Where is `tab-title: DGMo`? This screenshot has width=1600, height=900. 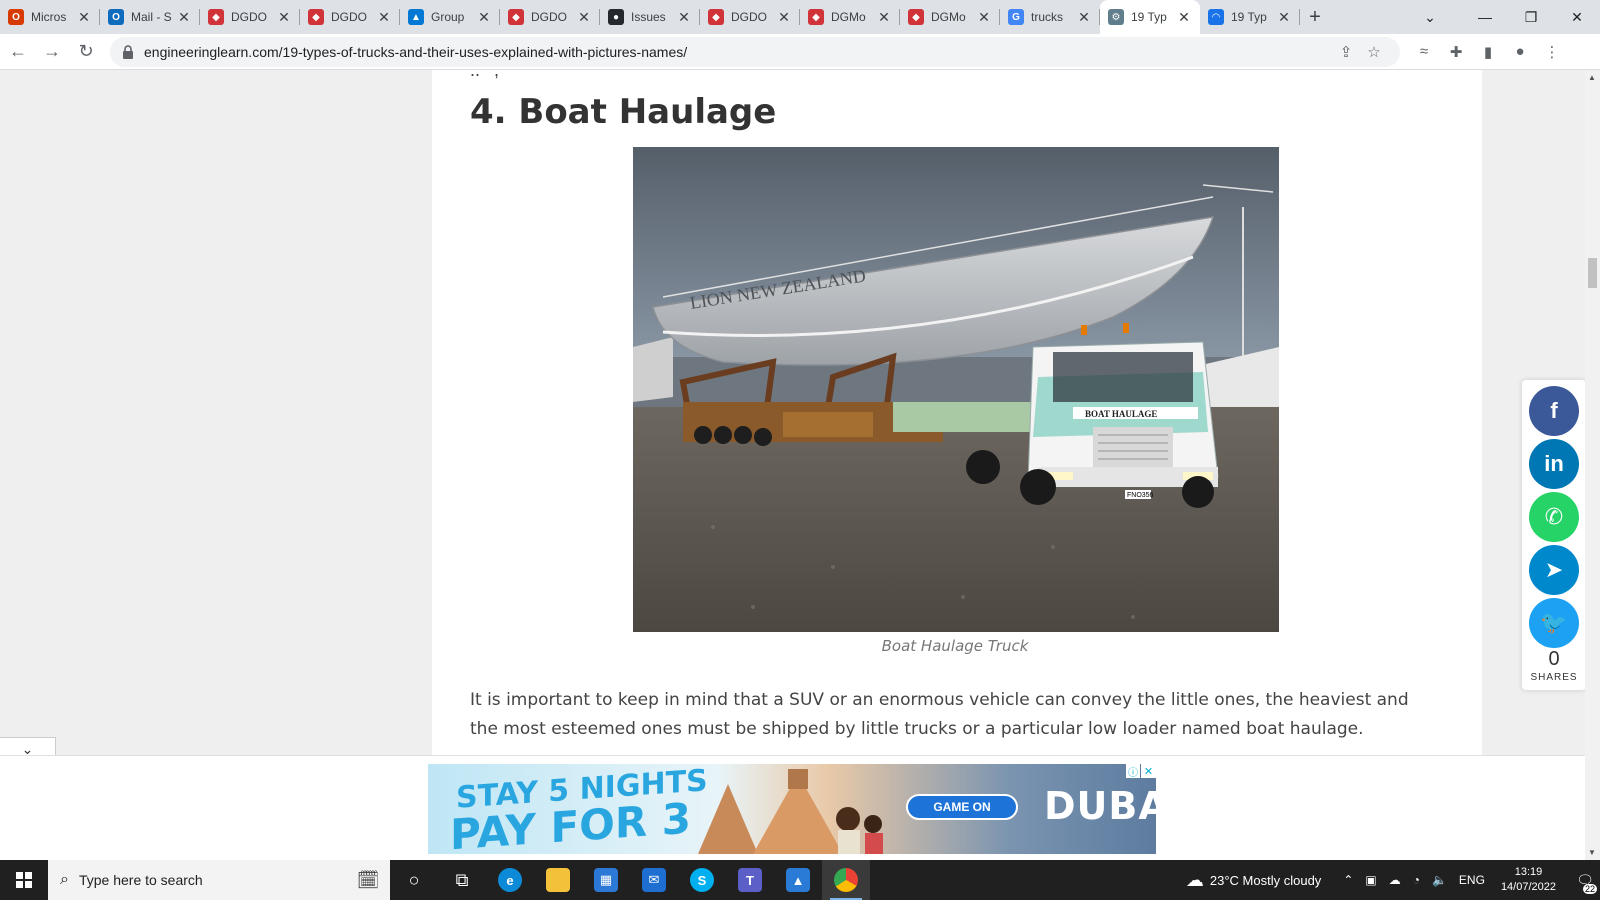 tab-title: DGMo is located at coordinates (848, 17).